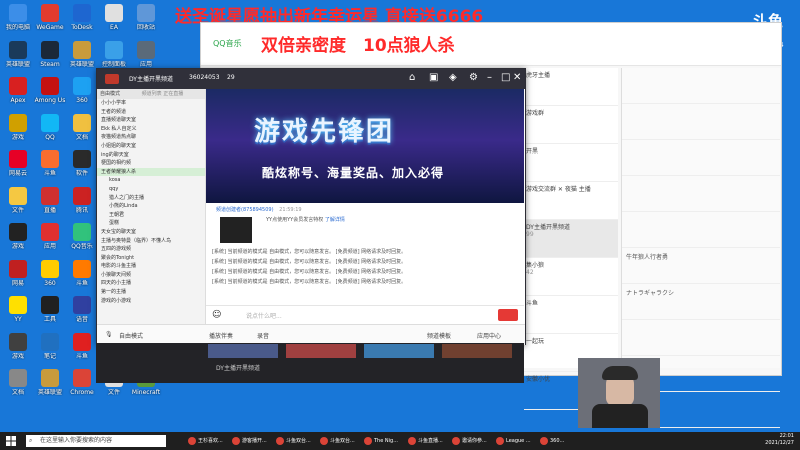  Describe the element at coordinates (335, 220) in the screenshot. I see `chat-notice-link: 了解详情` at that location.